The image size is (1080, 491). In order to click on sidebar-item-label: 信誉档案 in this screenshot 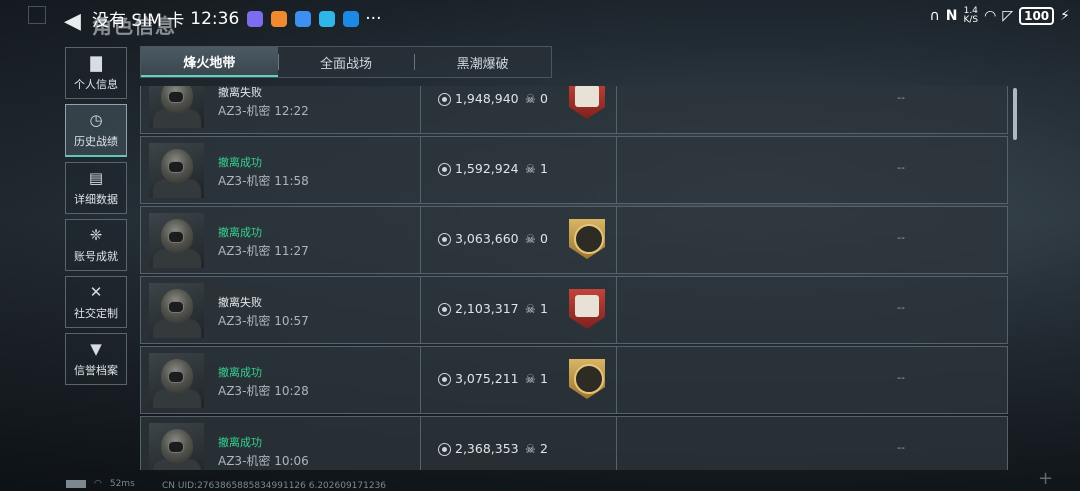, I will do `click(96, 370)`.